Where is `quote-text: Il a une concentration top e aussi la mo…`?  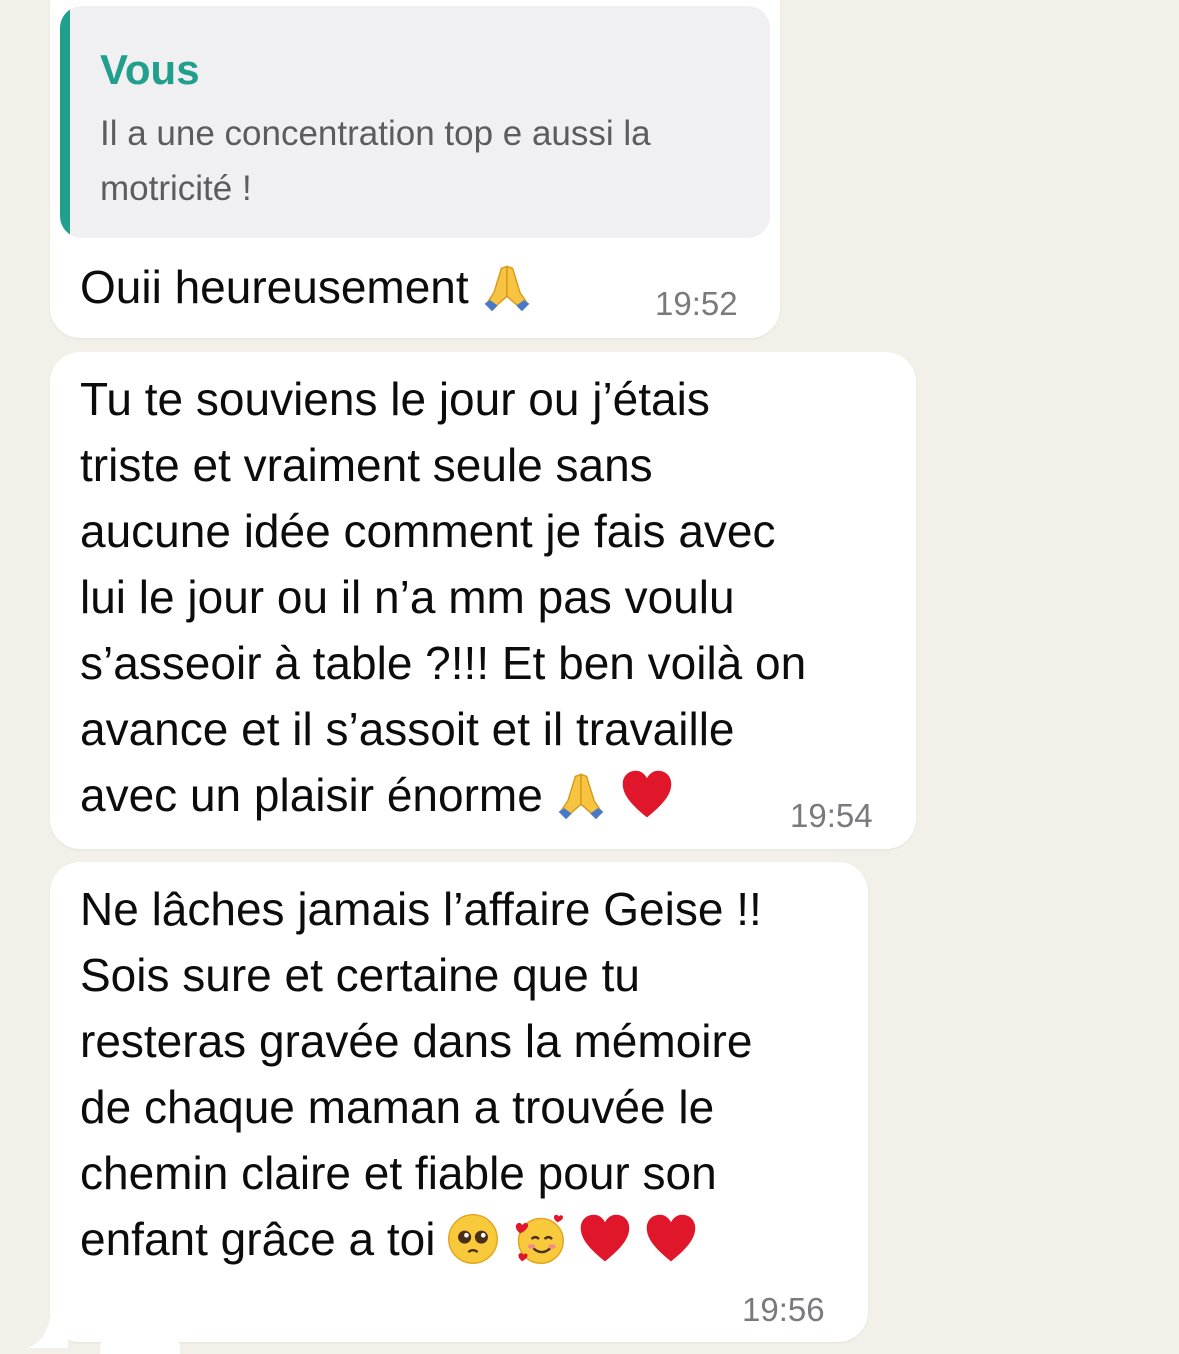
quote-text: Il a une concentration top e aussi la mo… is located at coordinates (375, 161).